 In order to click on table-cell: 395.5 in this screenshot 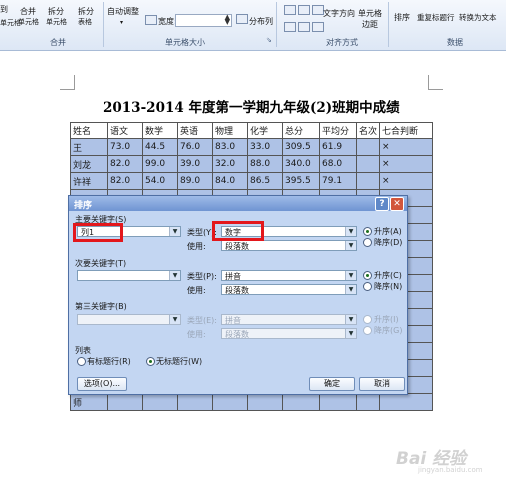, I will do `click(301, 181)`.